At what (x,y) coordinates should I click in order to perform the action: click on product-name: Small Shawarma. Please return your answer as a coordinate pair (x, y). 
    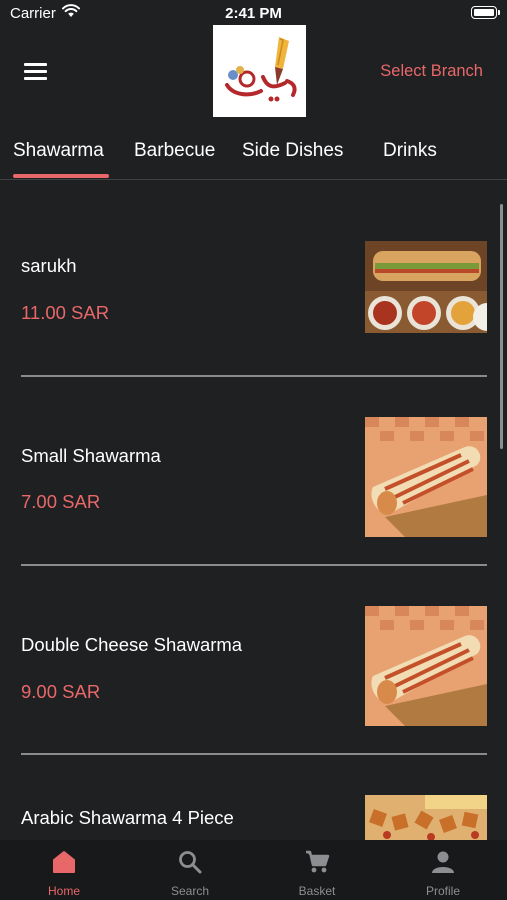
    Looking at the image, I should click on (91, 455).